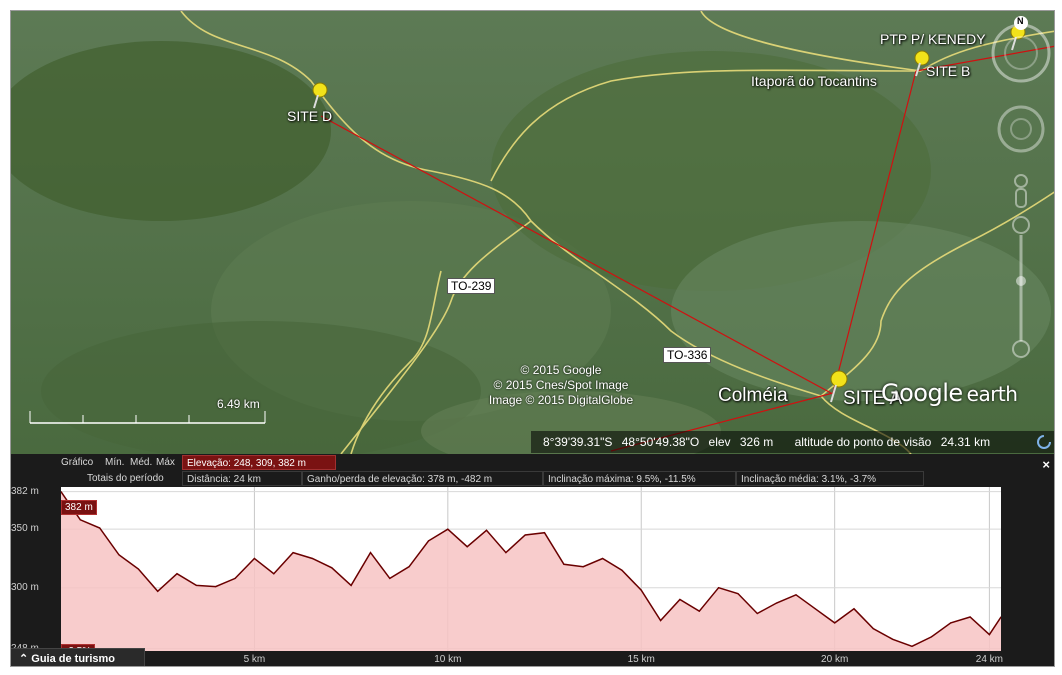 The width and height of the screenshot is (1062, 675). I want to click on status-latitude: 8°39'39.31"S, so click(578, 442).